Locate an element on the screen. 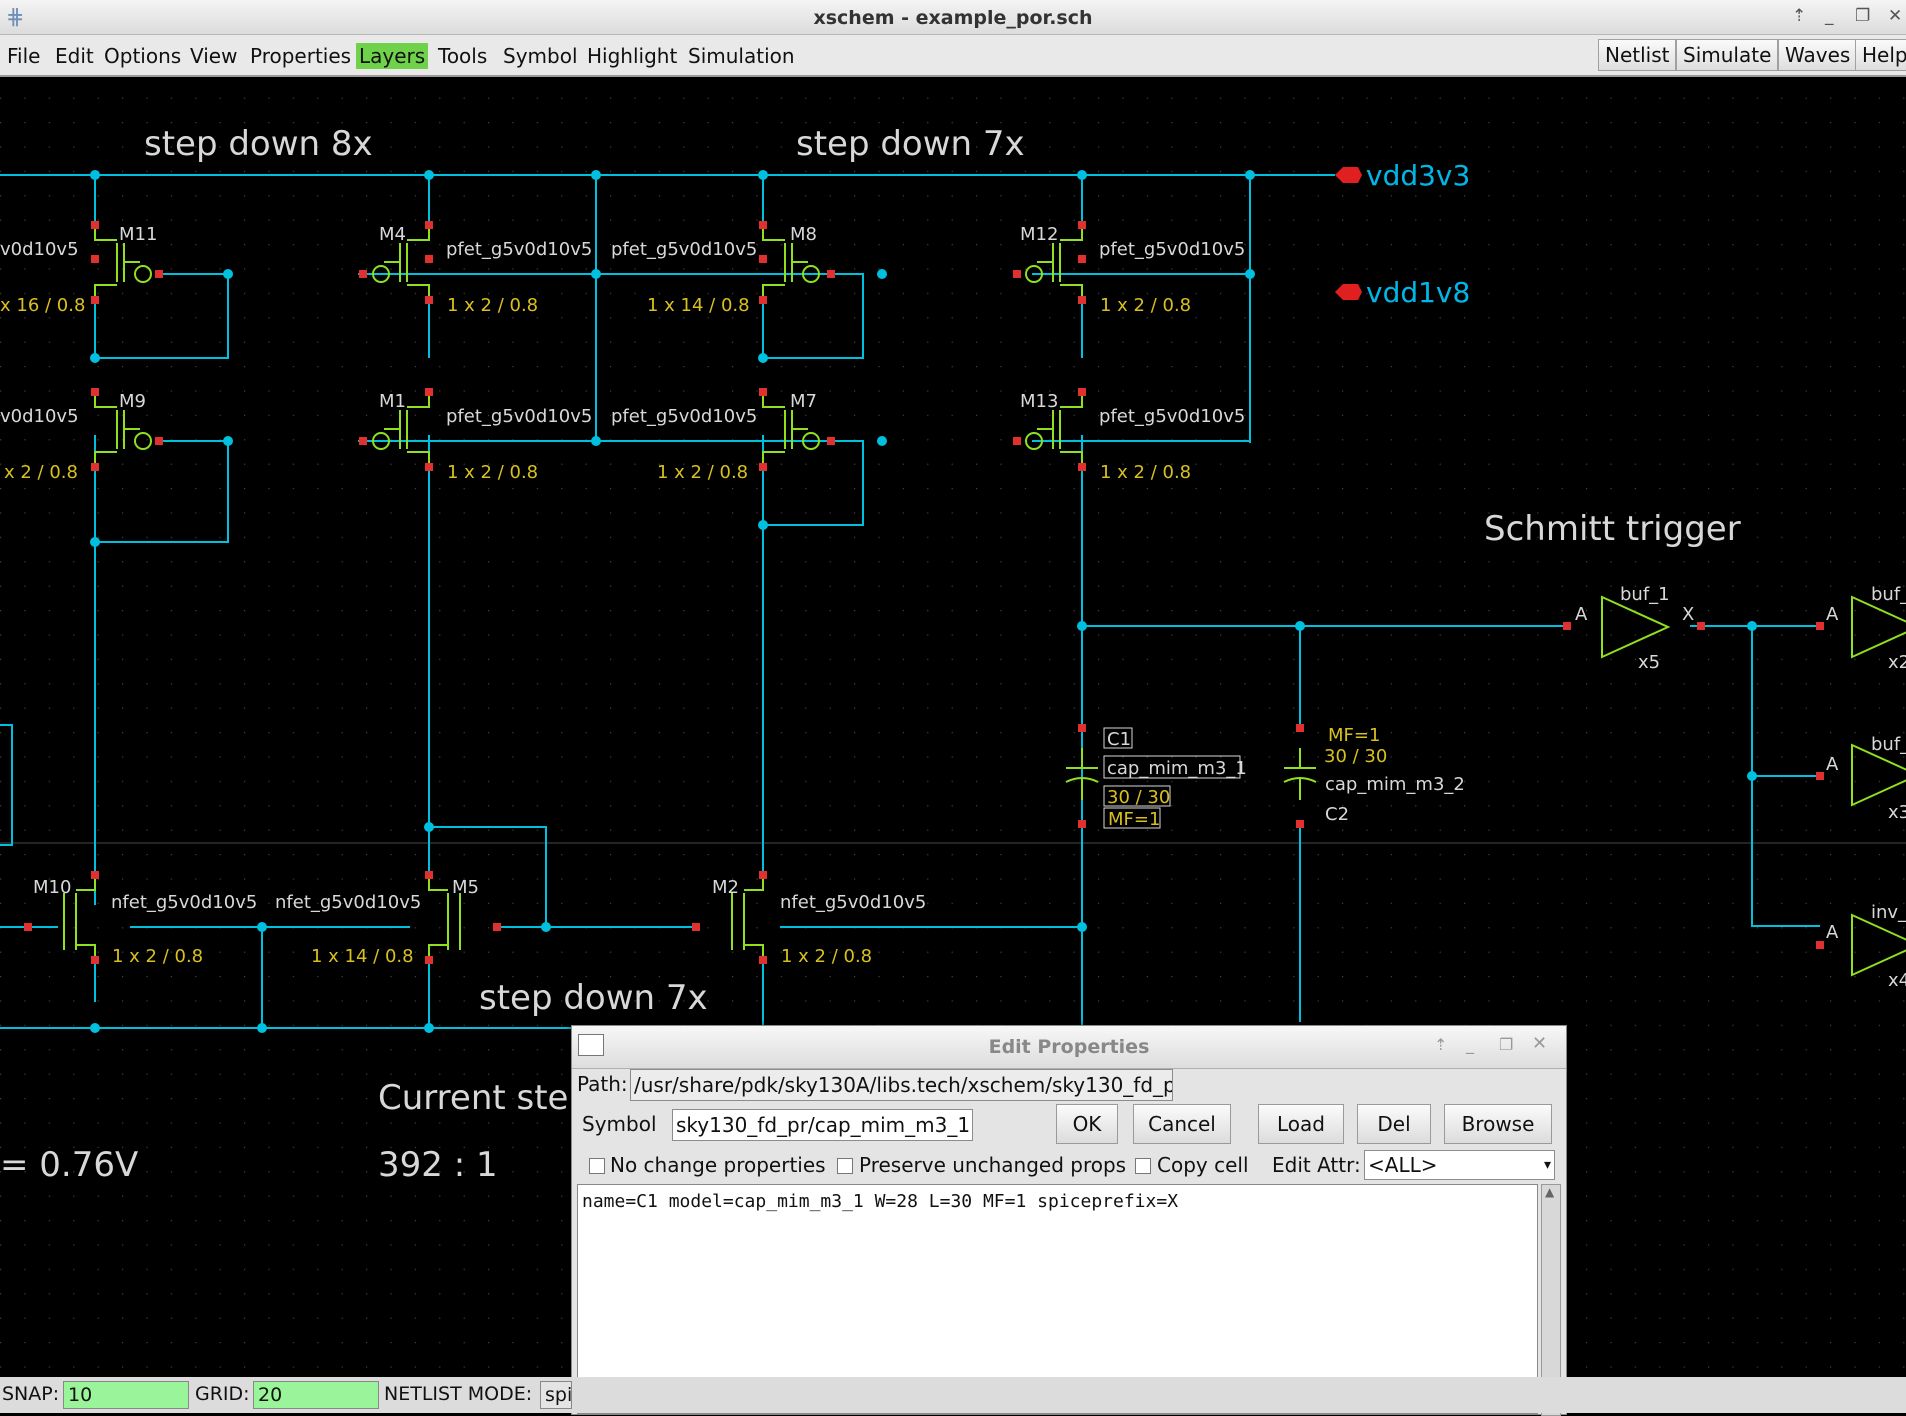 The image size is (1906, 1416). menu-simulation: Simulation is located at coordinates (741, 56).